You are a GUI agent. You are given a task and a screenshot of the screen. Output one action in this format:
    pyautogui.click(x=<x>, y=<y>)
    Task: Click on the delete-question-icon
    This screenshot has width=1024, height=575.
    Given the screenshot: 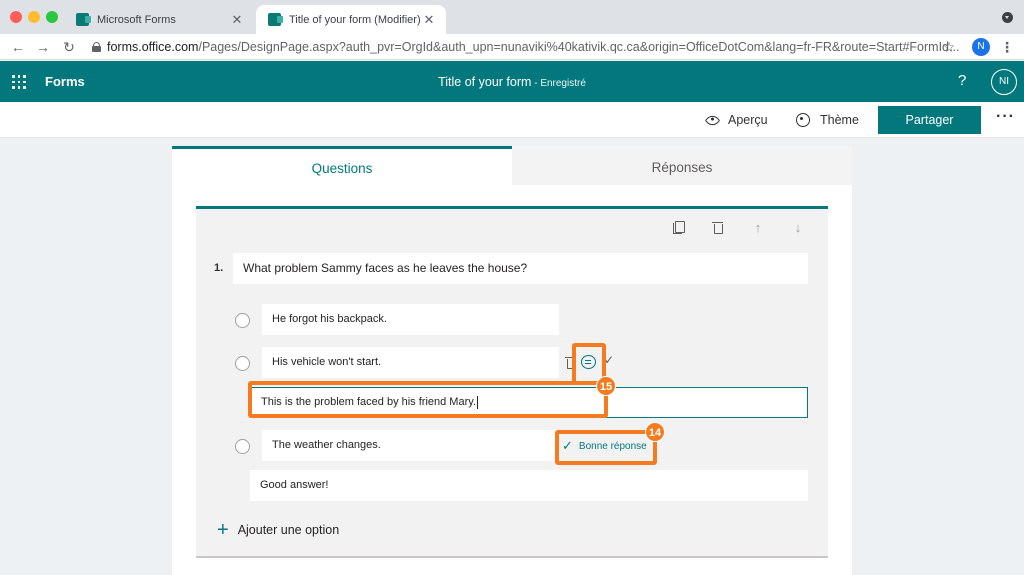 What is the action you would take?
    pyautogui.click(x=718, y=228)
    